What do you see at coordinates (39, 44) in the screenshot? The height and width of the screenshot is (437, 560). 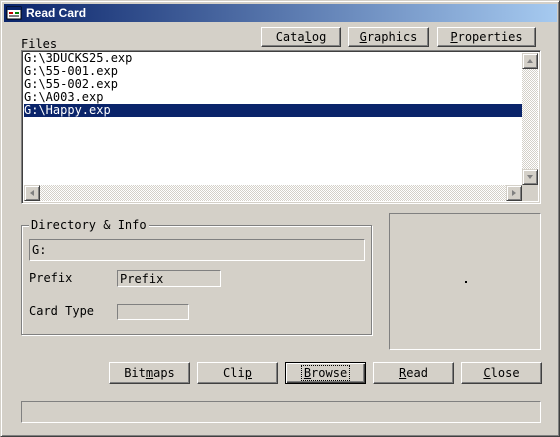 I see `files-label: Files` at bounding box center [39, 44].